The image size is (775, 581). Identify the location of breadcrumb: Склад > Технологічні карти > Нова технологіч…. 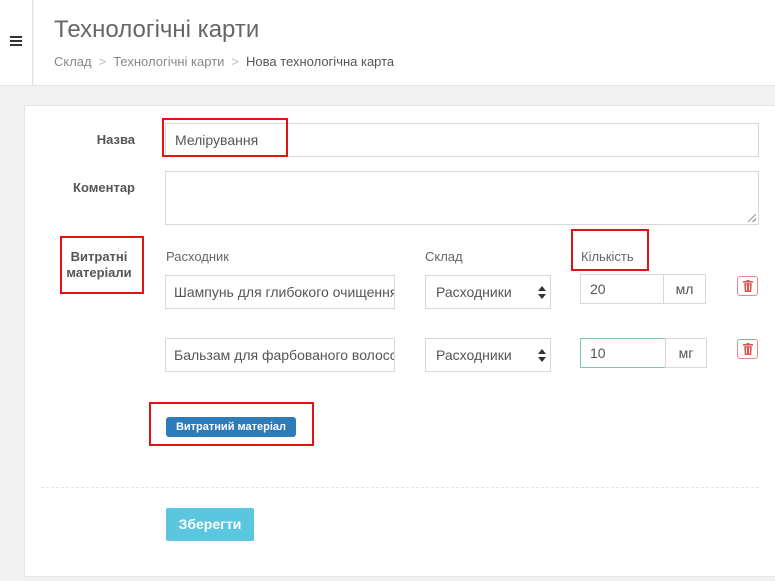
(224, 61).